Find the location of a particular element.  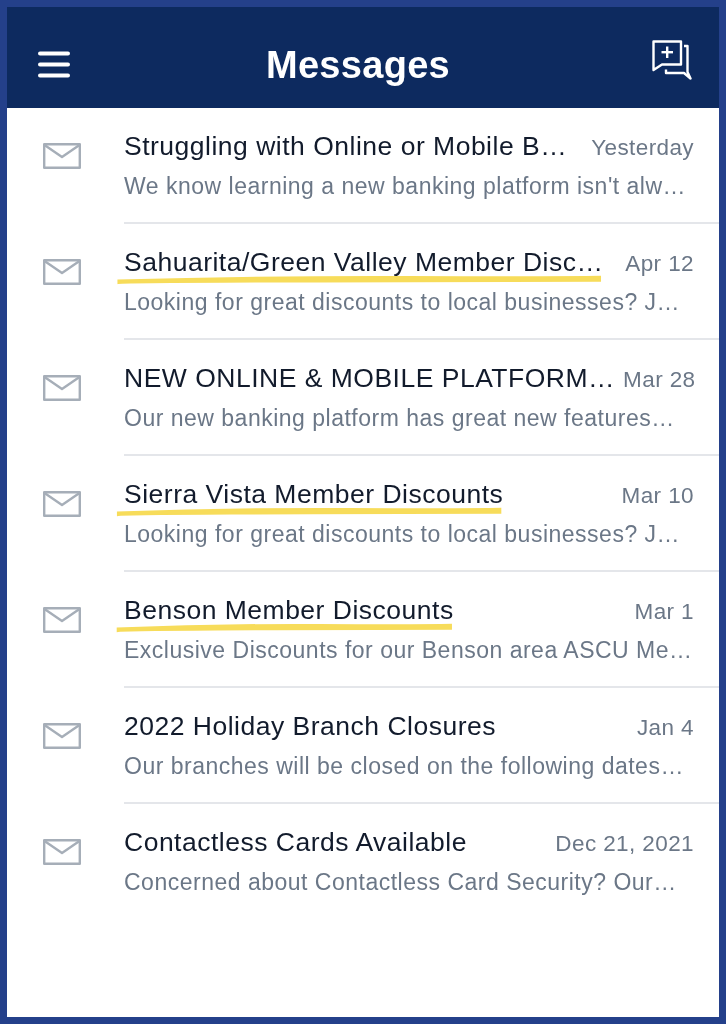

message-title: Sierra Vista Member Discounts is located at coordinates (314, 494).